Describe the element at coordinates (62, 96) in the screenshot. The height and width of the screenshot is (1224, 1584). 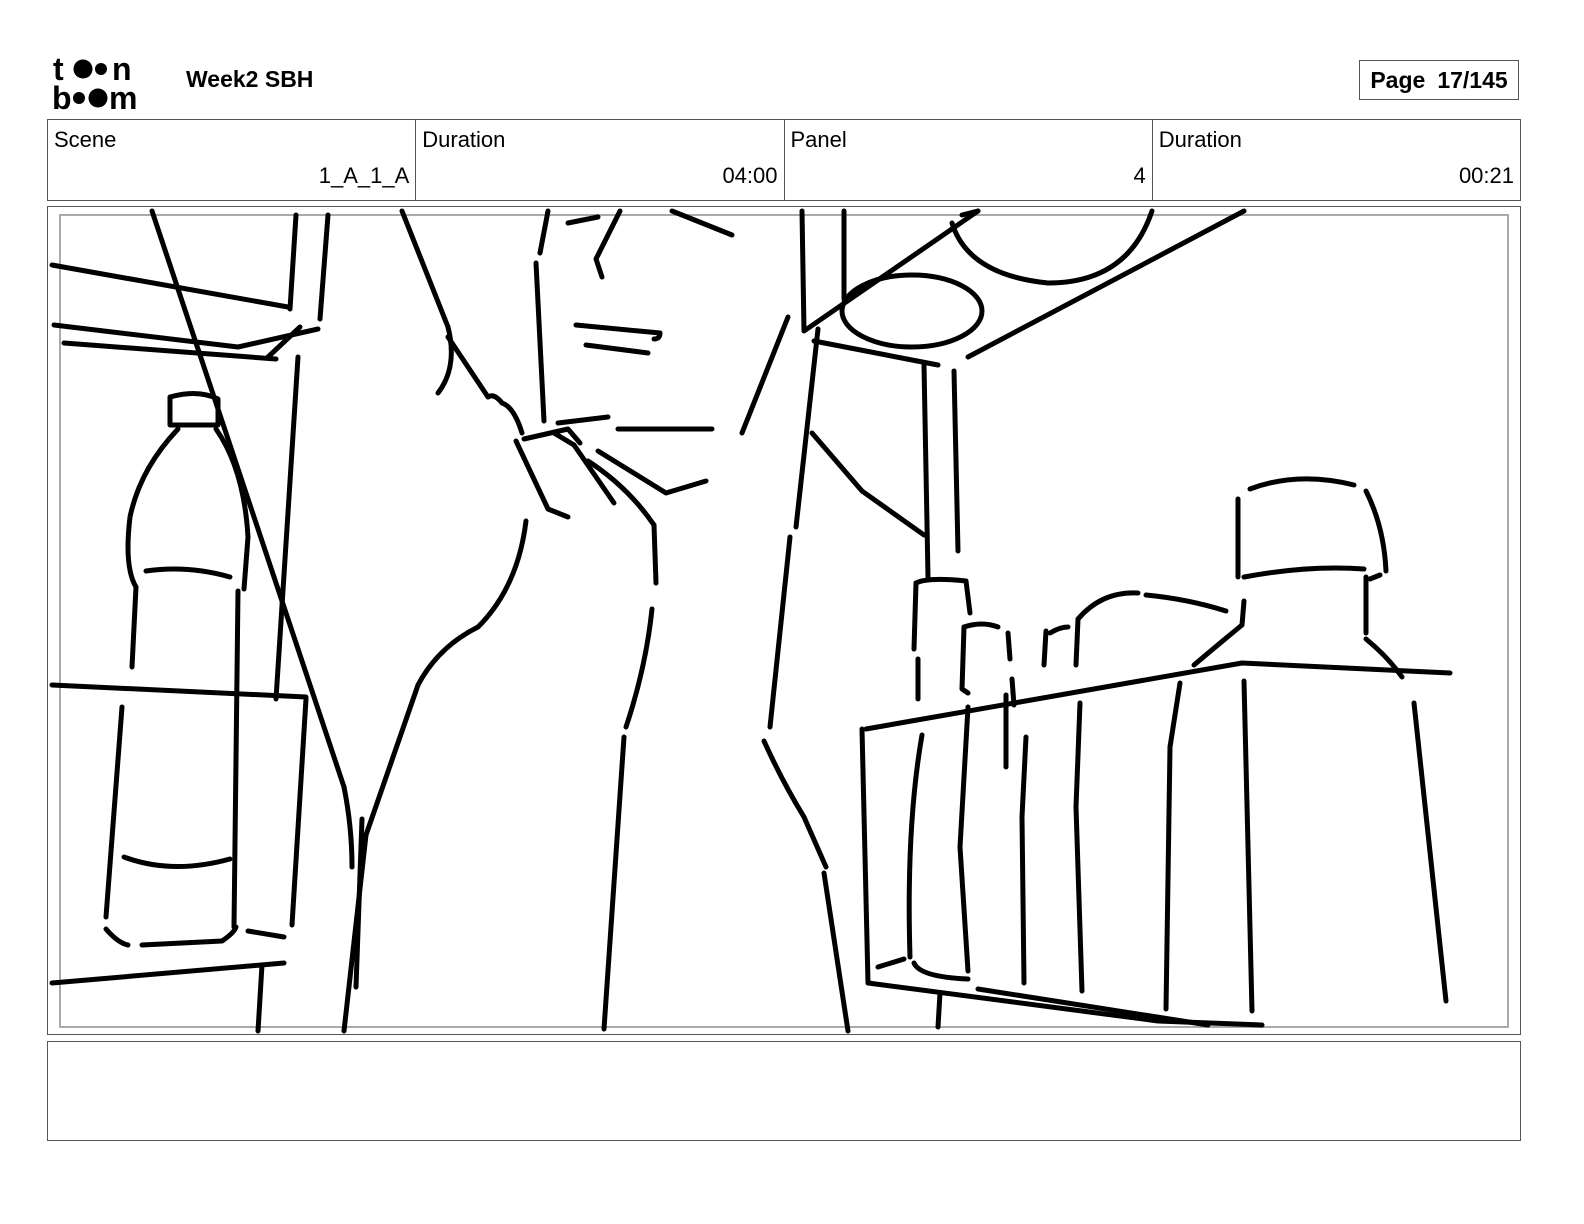
I see `svg-text: b` at that location.